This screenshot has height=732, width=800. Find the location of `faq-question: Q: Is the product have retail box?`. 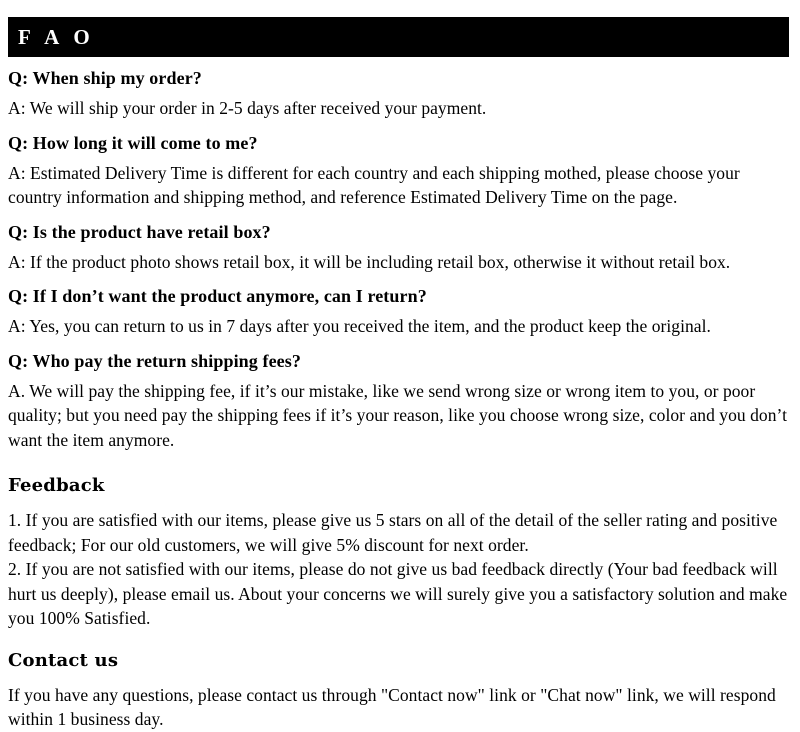

faq-question: Q: Is the product have retail box? is located at coordinates (139, 231).